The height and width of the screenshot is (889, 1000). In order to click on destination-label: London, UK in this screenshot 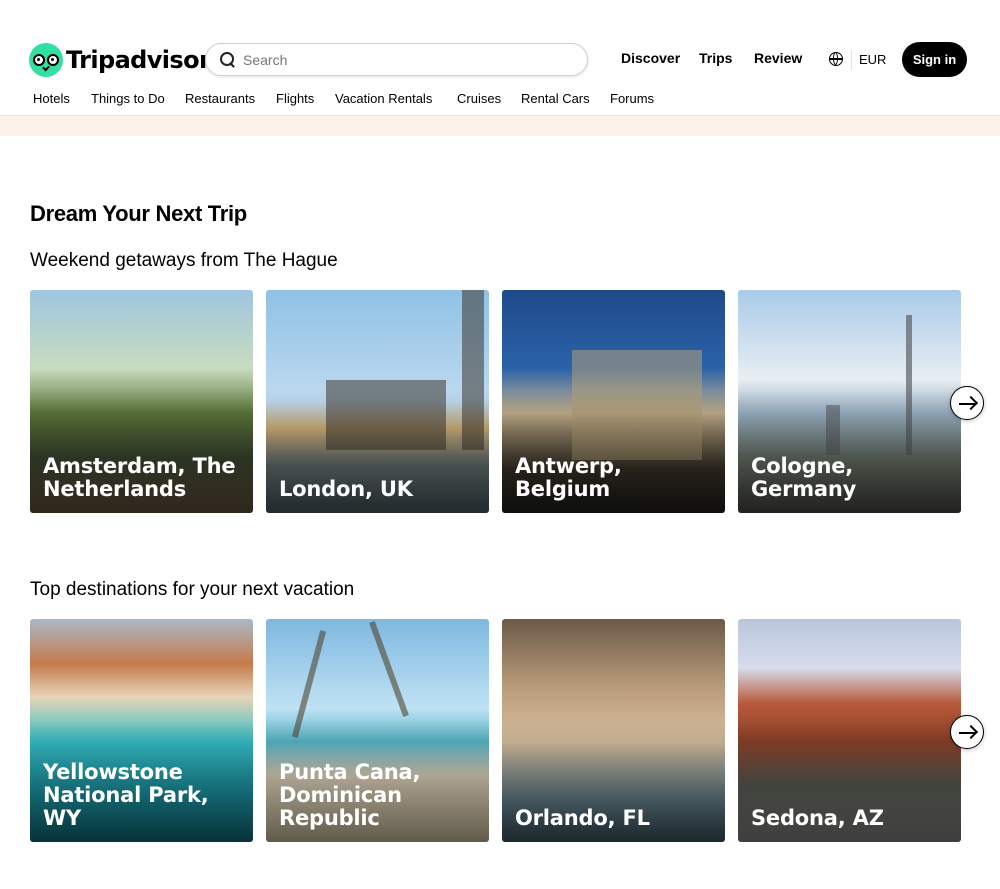, I will do `click(346, 489)`.